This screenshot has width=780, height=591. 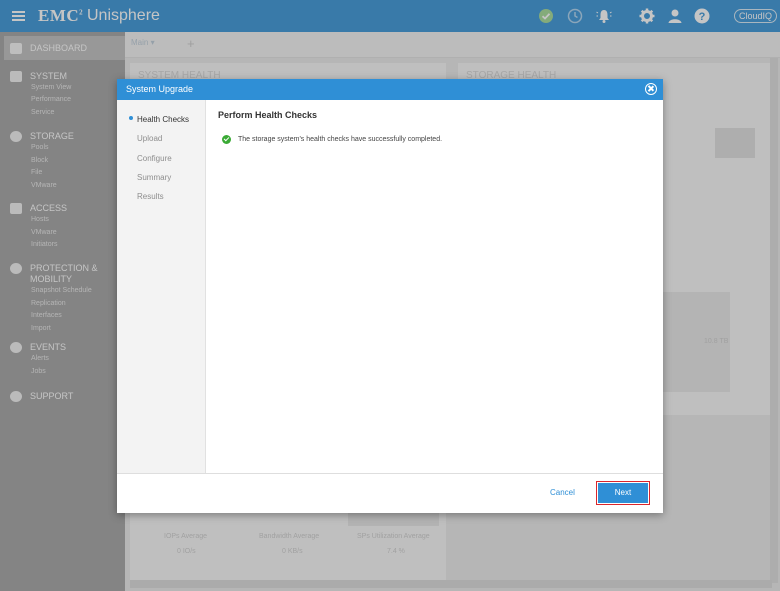 I want to click on step-summary: Summary, so click(x=154, y=177).